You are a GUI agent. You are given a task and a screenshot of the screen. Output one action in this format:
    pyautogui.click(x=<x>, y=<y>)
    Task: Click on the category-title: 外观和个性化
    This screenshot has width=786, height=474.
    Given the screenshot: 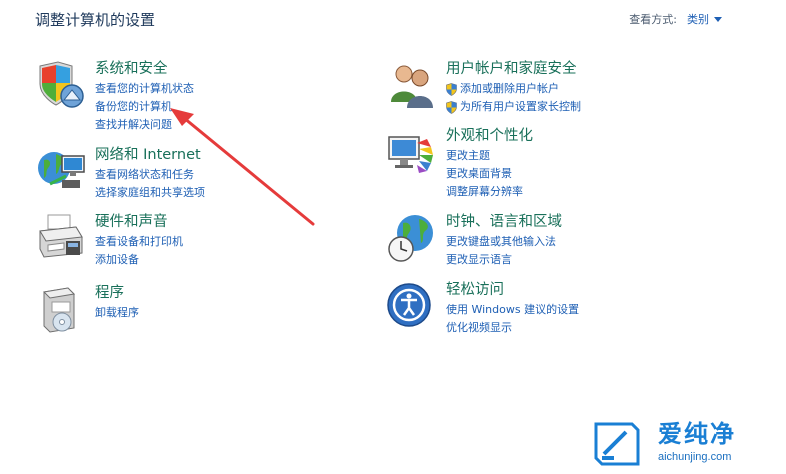 What is the action you would take?
    pyautogui.click(x=489, y=136)
    